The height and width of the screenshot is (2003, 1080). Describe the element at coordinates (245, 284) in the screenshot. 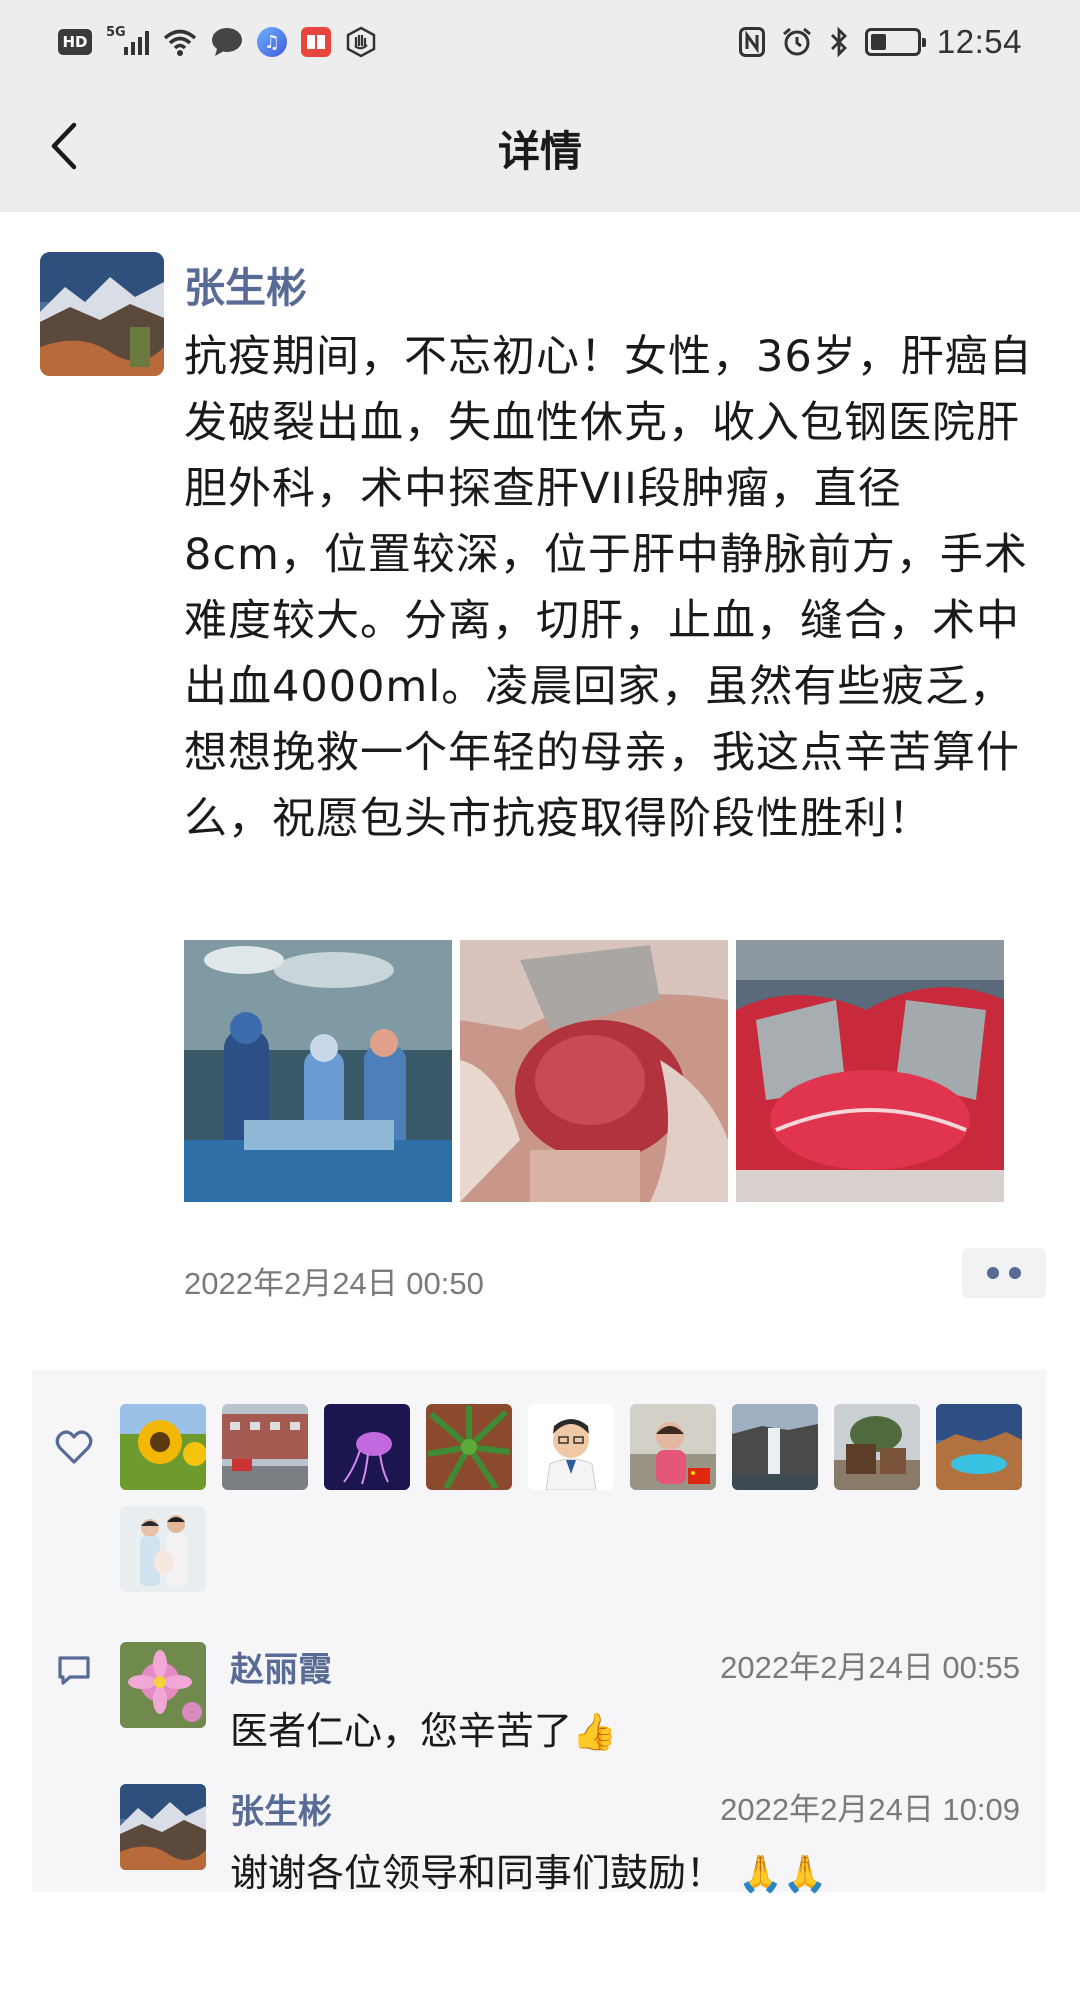

I see `post-author-name: 张生彬` at that location.